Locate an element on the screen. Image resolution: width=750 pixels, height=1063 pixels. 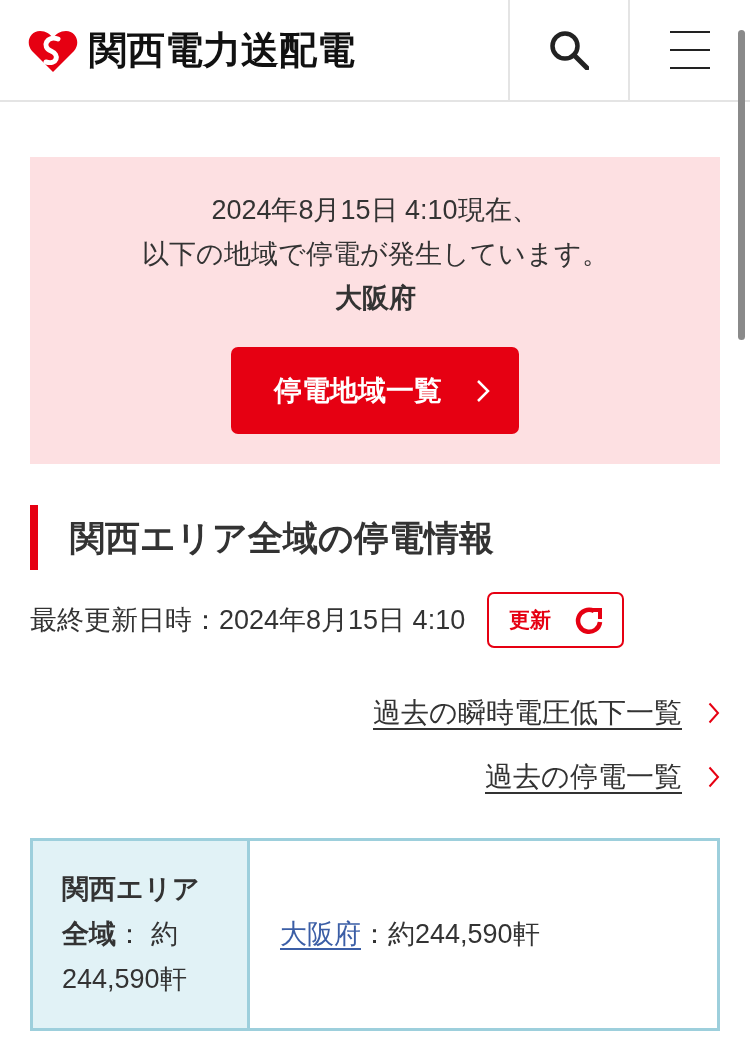
menu-icon is located at coordinates (690, 50).